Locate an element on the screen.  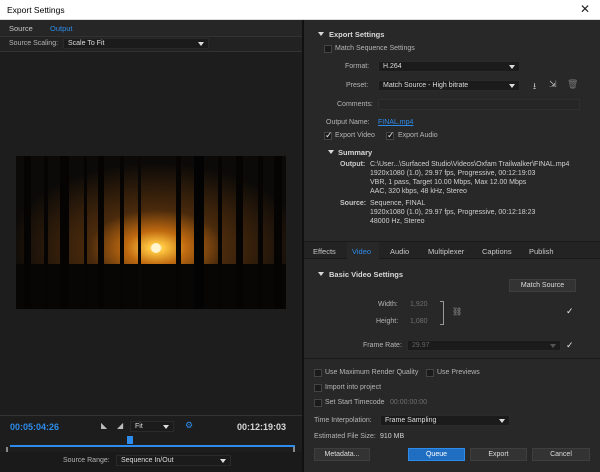
max-render-label: Use Maximum Render Quality is located at coordinates (372, 372).